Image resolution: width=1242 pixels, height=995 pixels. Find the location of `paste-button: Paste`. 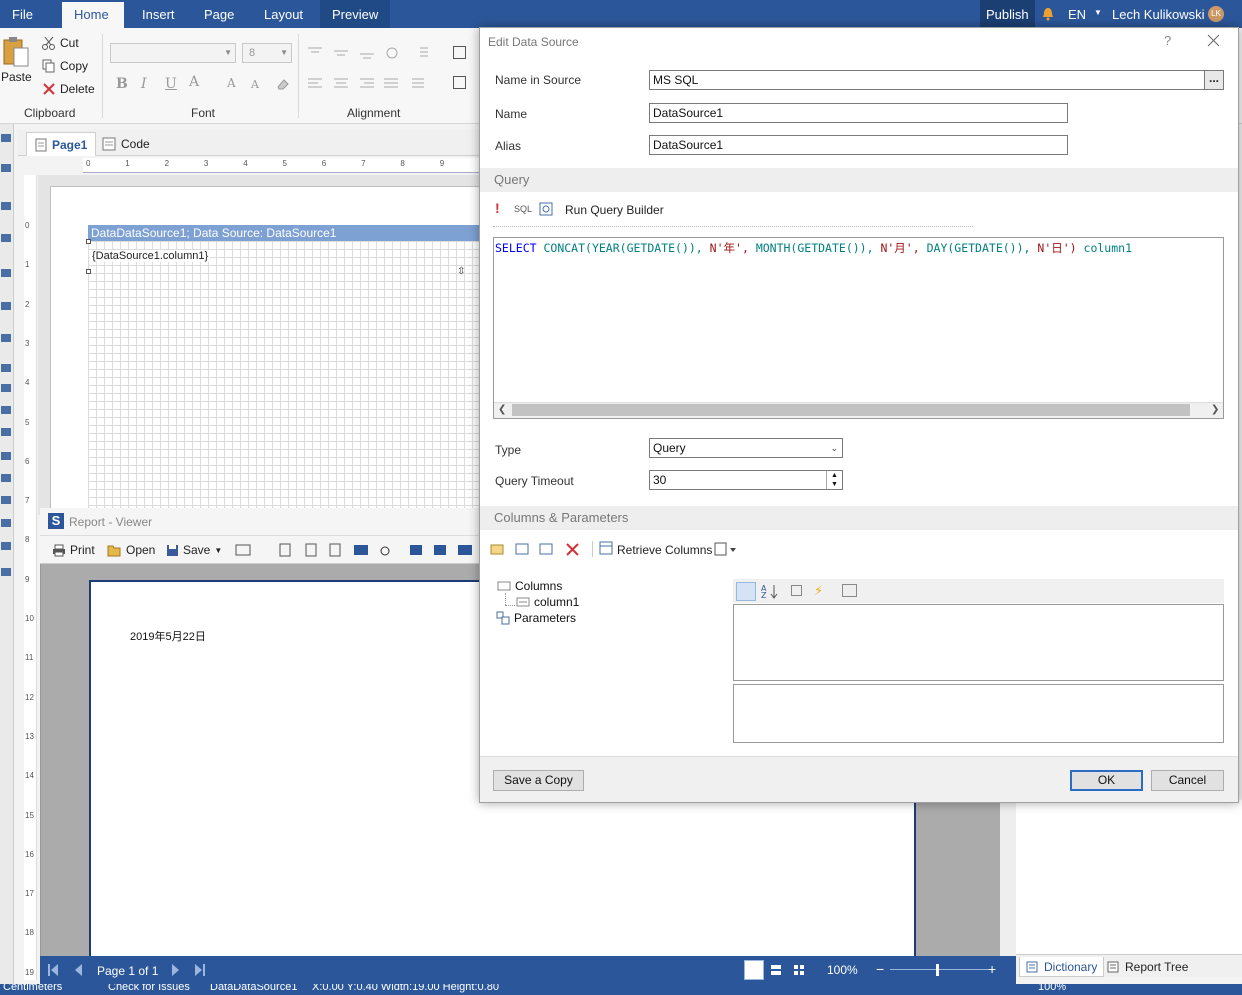

paste-button: Paste is located at coordinates (16, 77).